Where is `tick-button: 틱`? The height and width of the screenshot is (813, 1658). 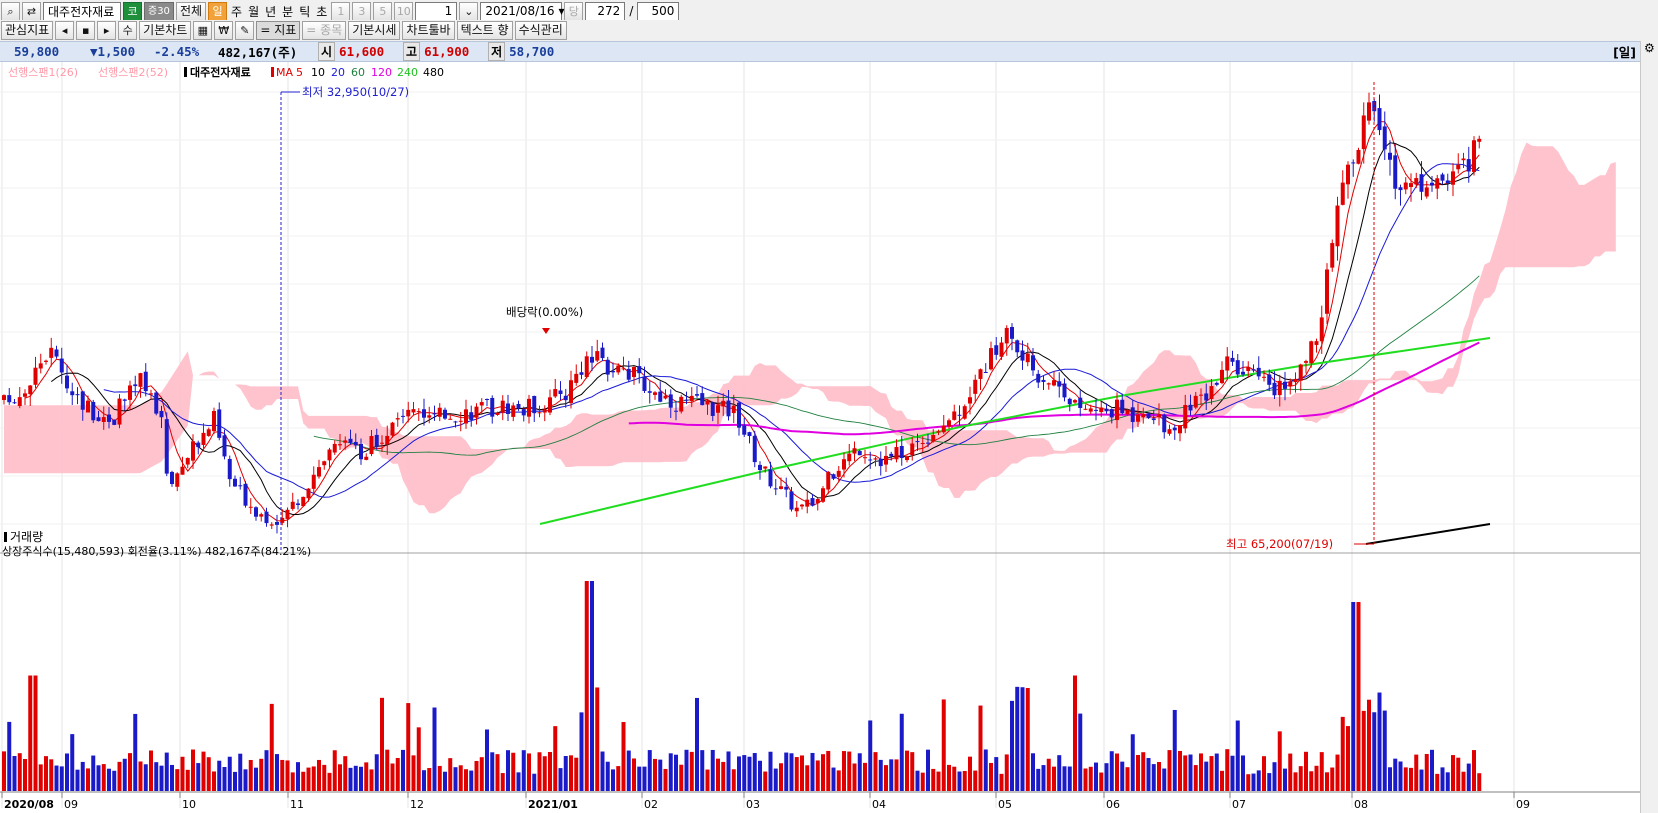 tick-button: 틱 is located at coordinates (304, 11).